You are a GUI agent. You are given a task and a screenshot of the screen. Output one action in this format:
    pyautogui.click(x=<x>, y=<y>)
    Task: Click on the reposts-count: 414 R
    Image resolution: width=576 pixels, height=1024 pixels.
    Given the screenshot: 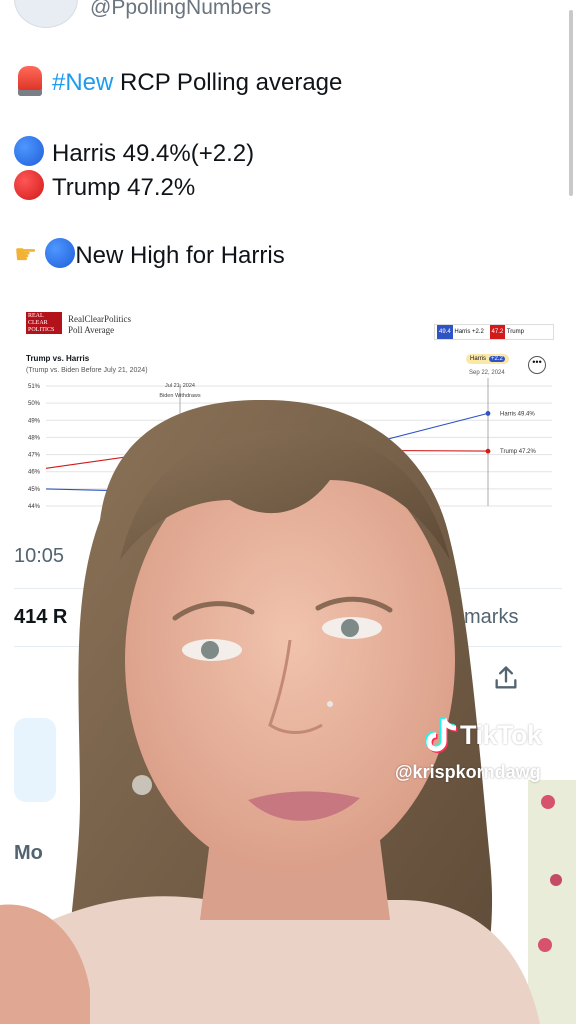 What is the action you would take?
    pyautogui.click(x=40, y=617)
    